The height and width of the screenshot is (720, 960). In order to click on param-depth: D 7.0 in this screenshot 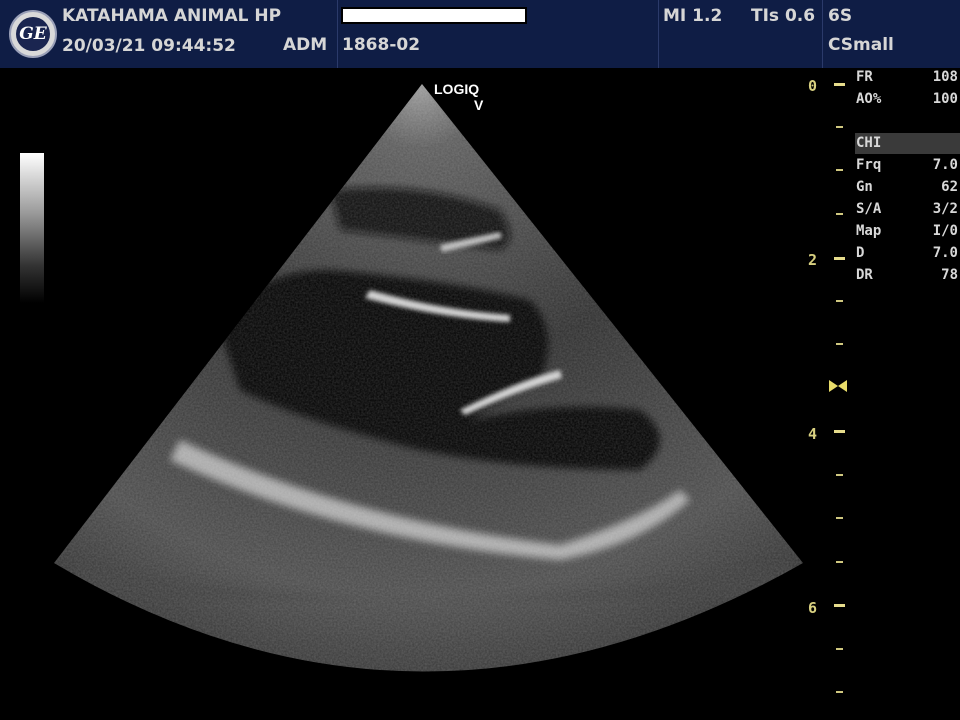, I will do `click(907, 253)`.